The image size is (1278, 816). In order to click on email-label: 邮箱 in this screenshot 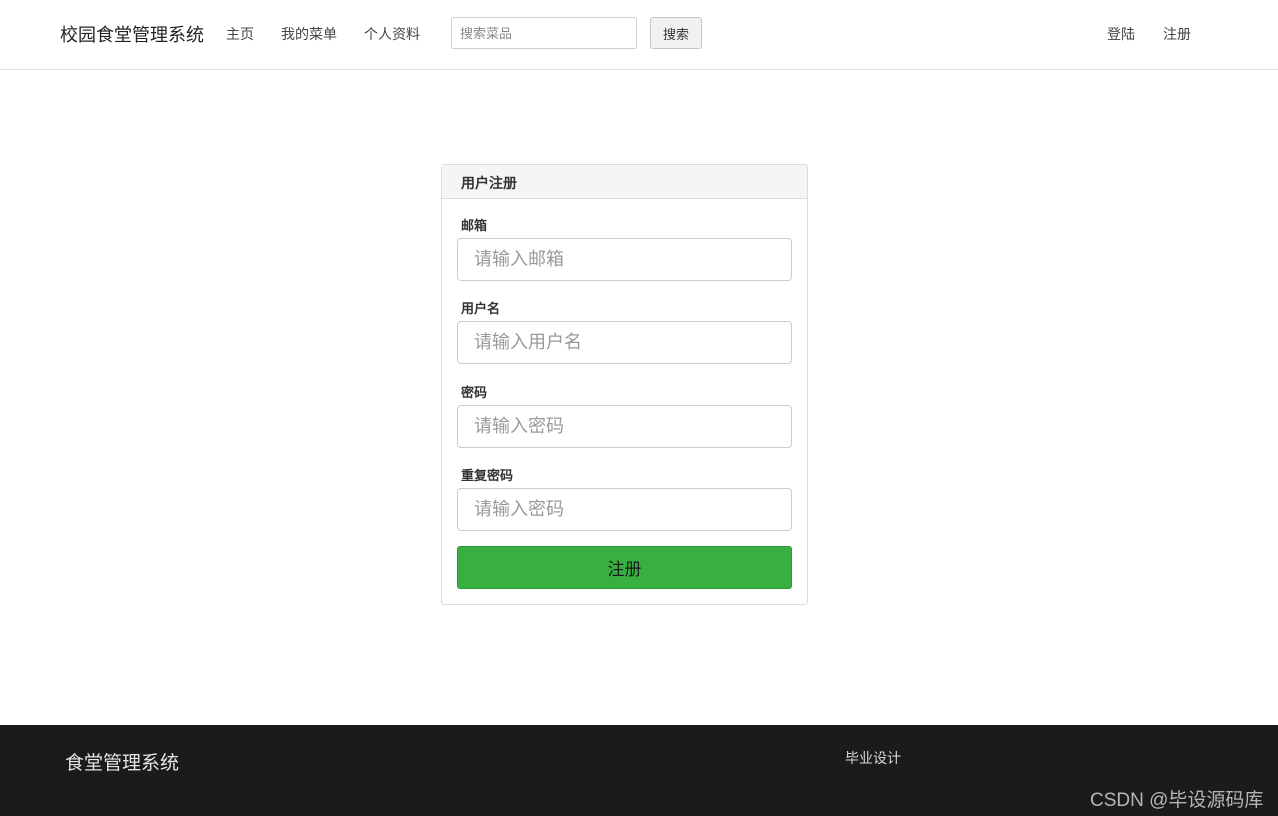, I will do `click(474, 225)`.